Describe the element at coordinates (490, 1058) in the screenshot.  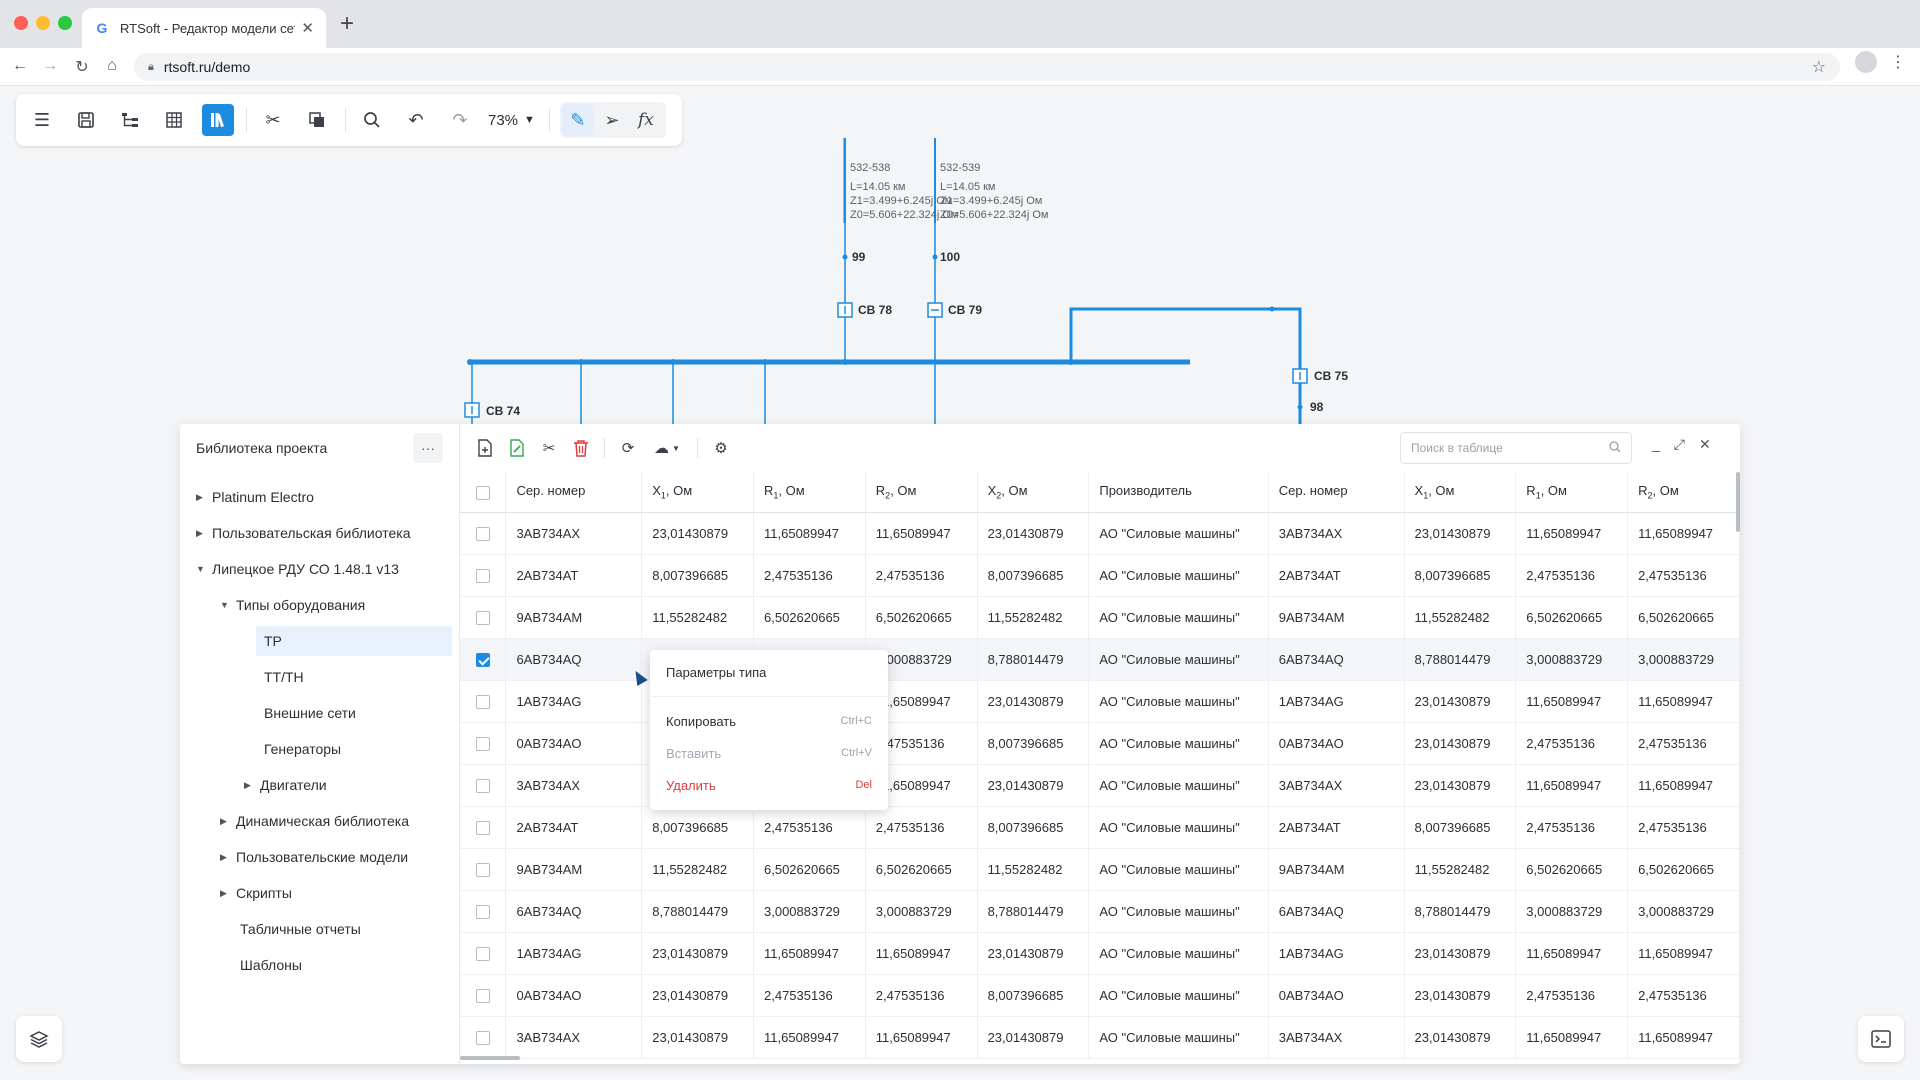
I see `horizontal-scrollbar` at that location.